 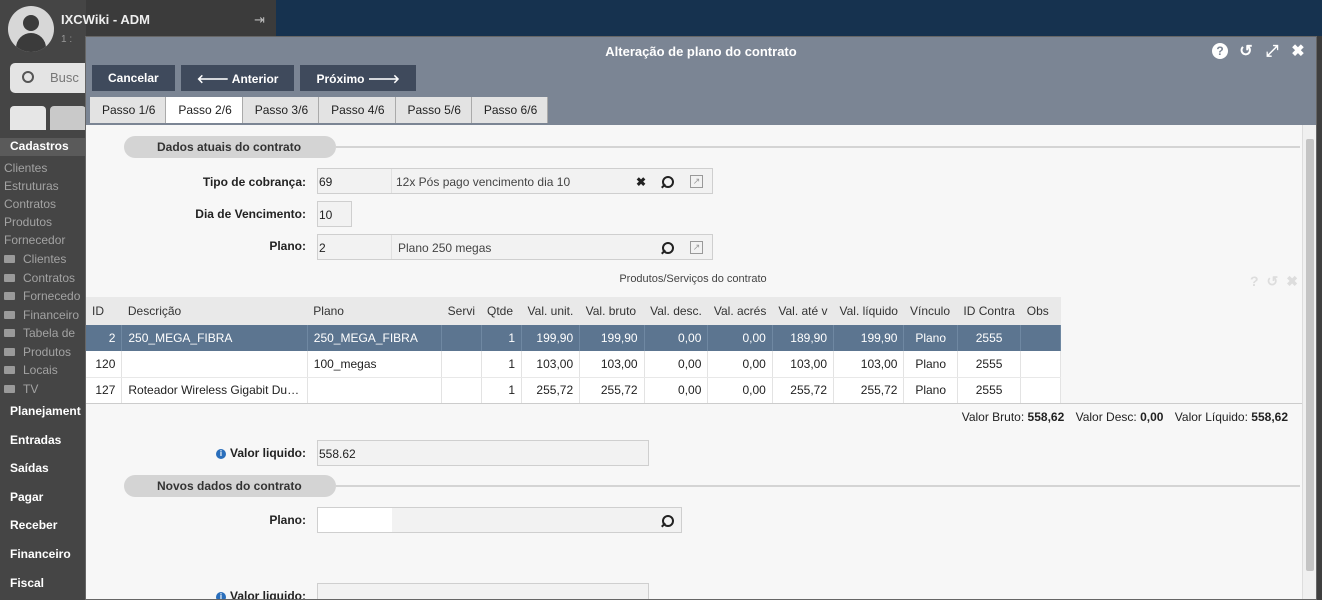 I want to click on menu-folder: Fornecedo, so click(x=40, y=296).